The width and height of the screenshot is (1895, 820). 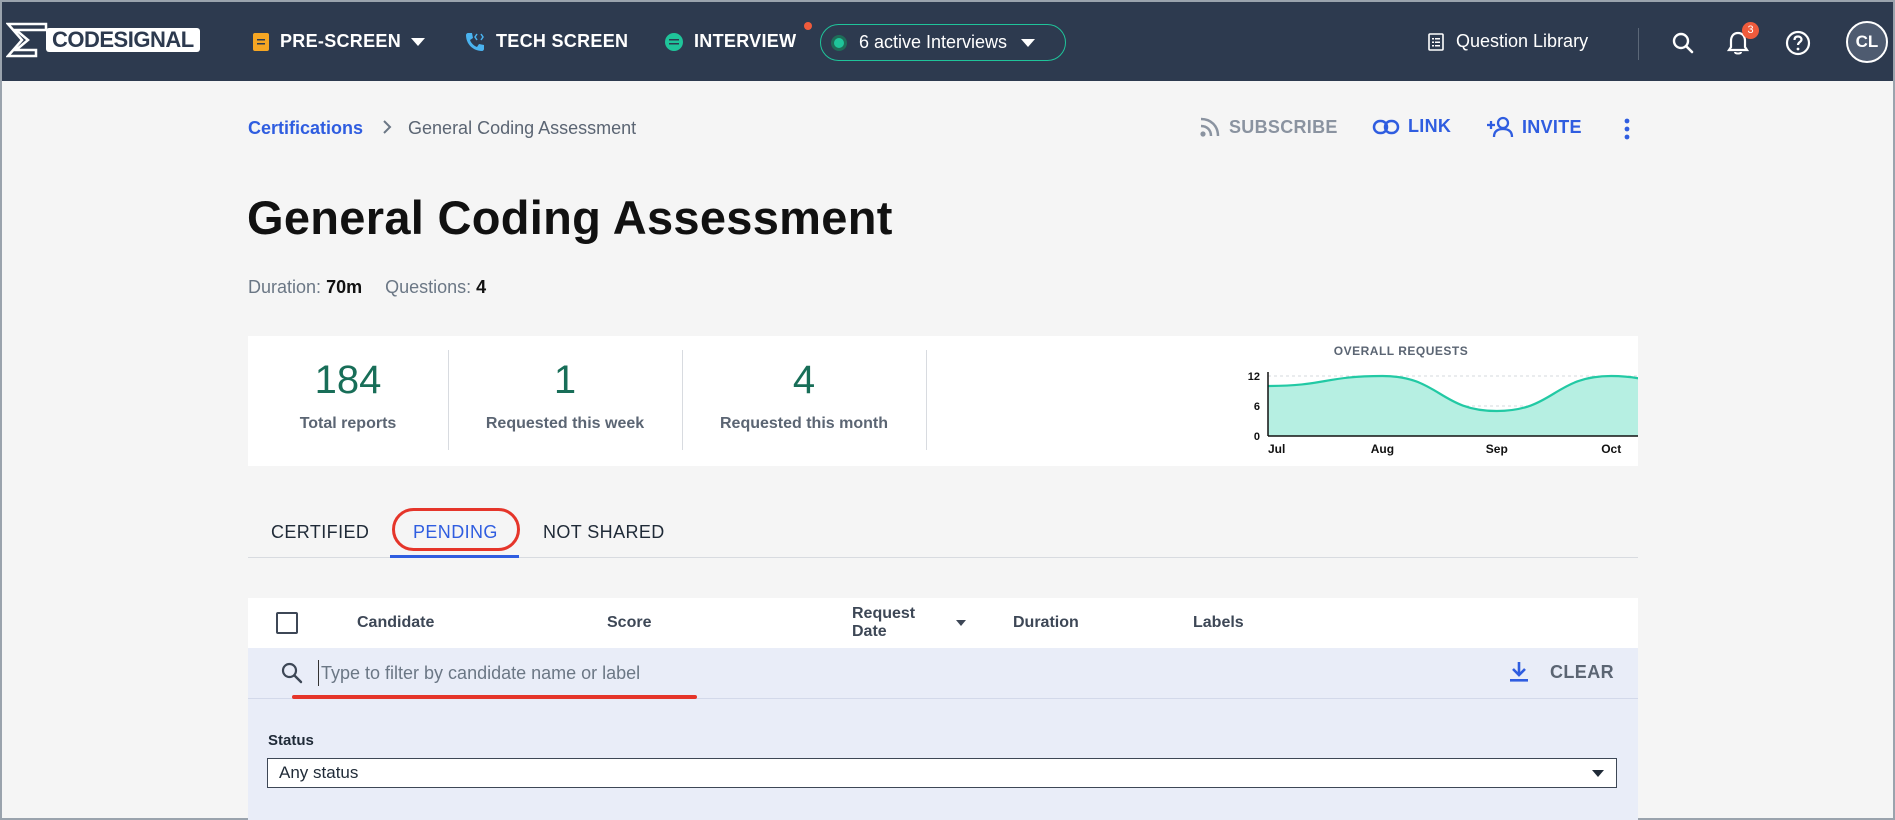 What do you see at coordinates (1611, 449) in the screenshot?
I see `chart-x-tick-label: Oct` at bounding box center [1611, 449].